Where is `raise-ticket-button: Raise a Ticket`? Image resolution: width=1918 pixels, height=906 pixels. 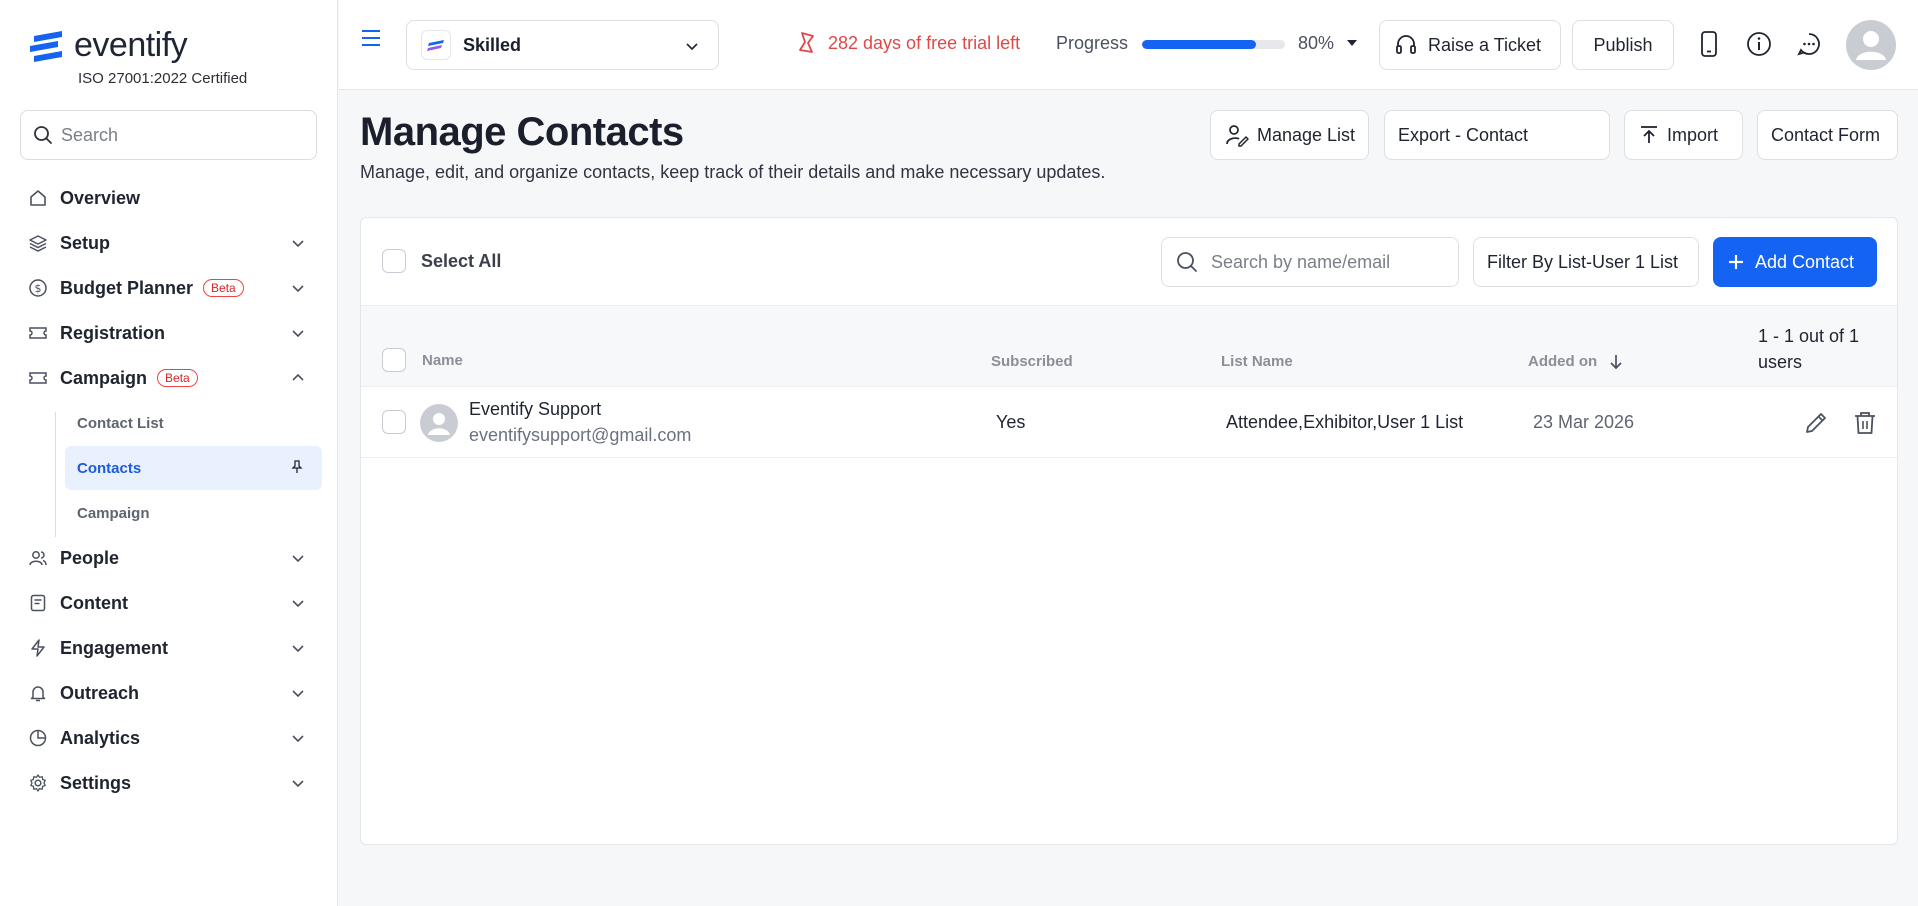
raise-ticket-button: Raise a Ticket is located at coordinates (1470, 45).